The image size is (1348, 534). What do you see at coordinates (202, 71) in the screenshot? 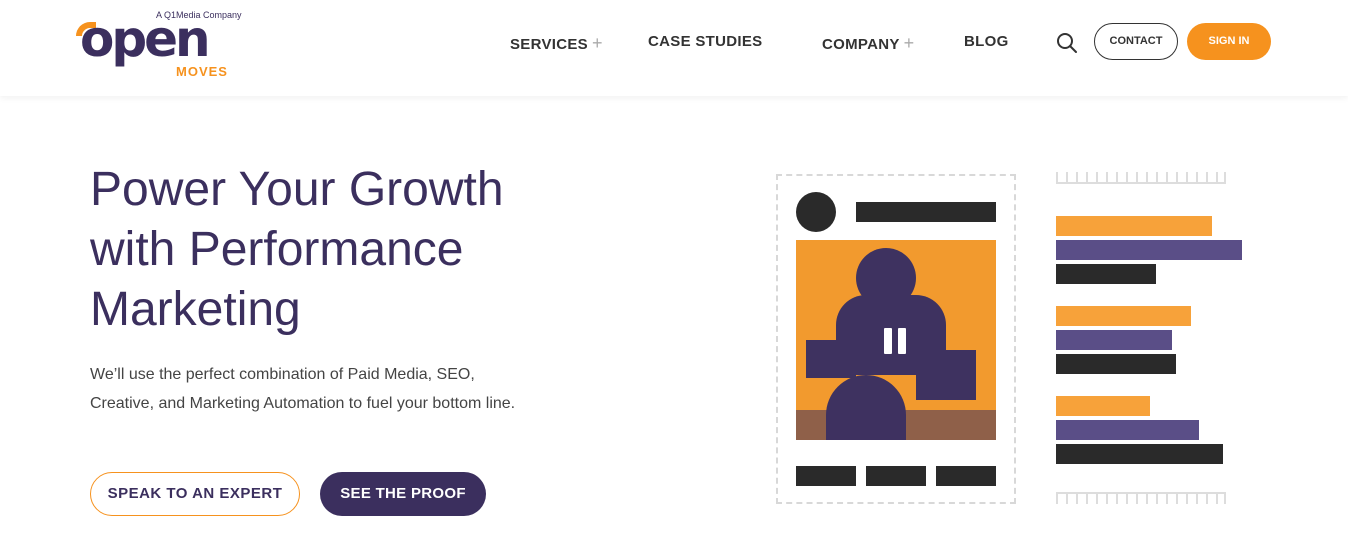
I see `logo-submark: MOVES` at bounding box center [202, 71].